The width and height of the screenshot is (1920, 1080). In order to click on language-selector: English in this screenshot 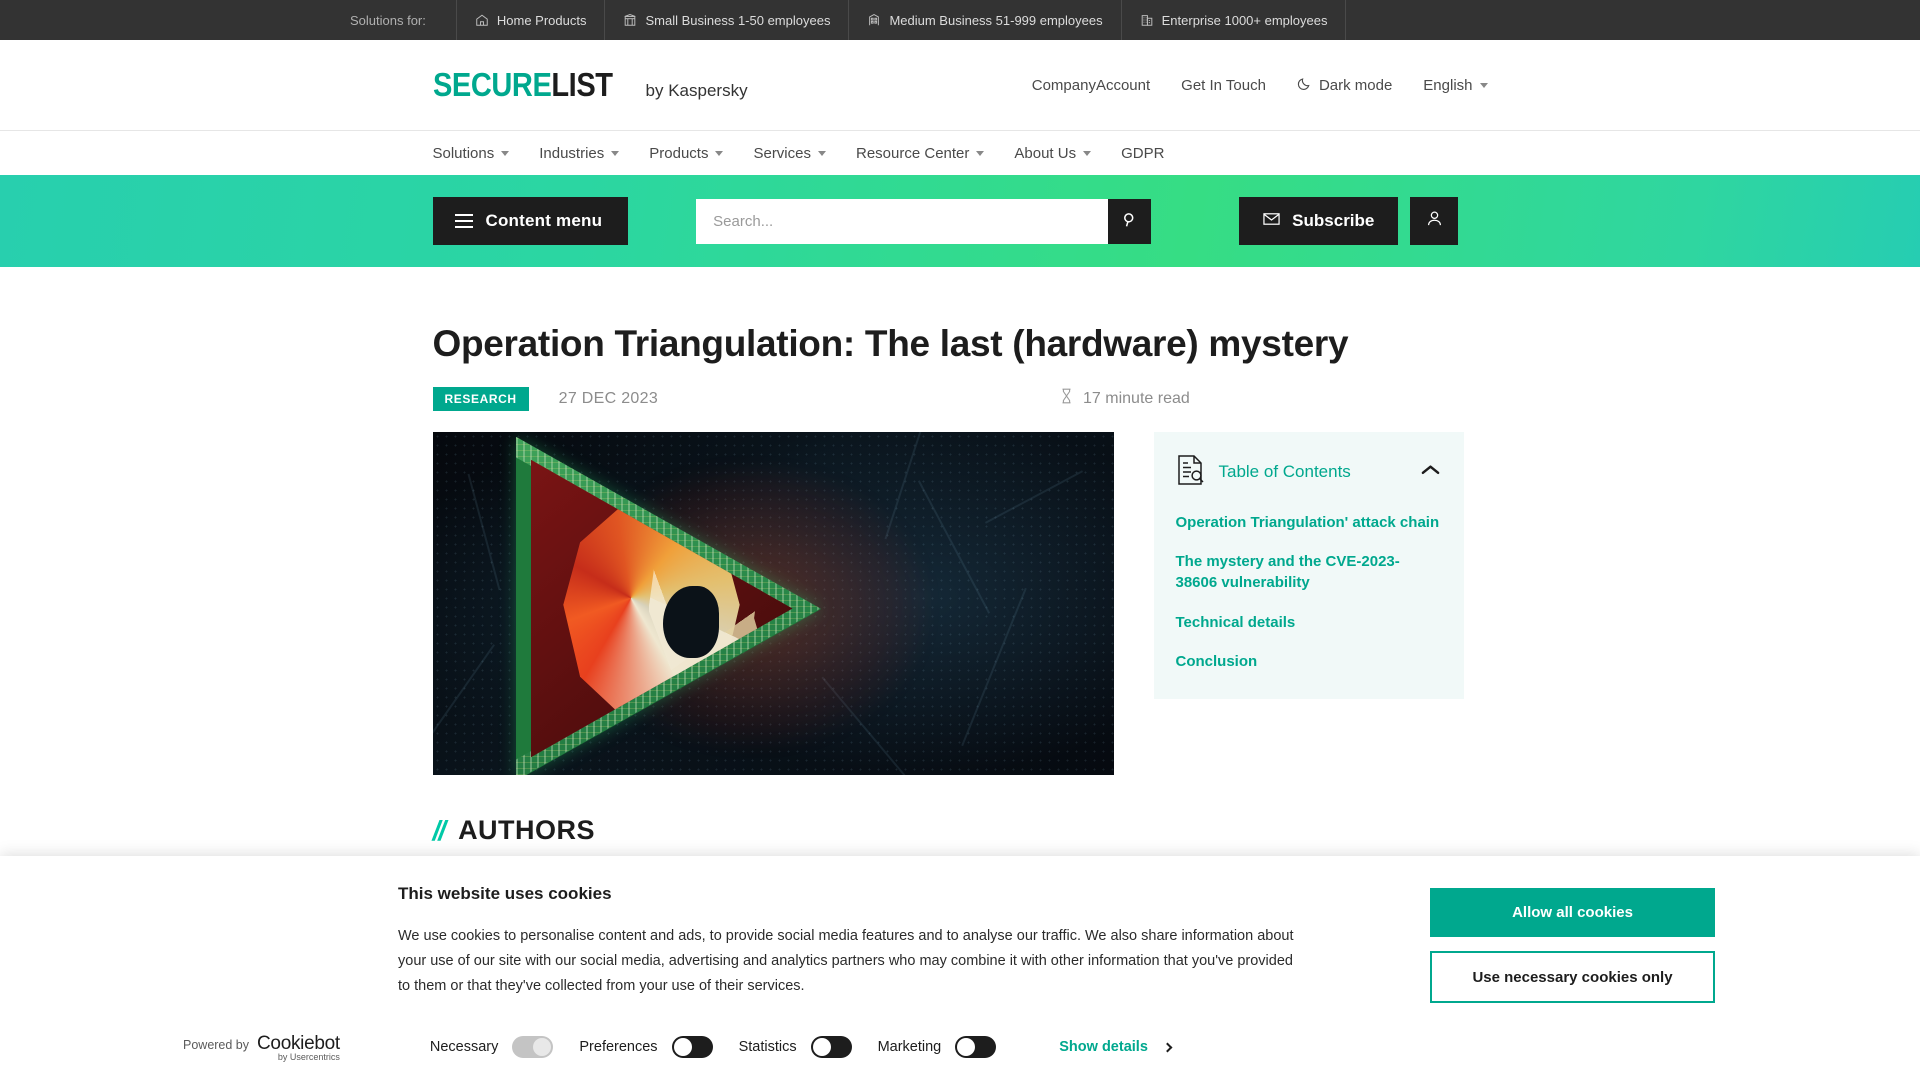, I will do `click(1455, 85)`.